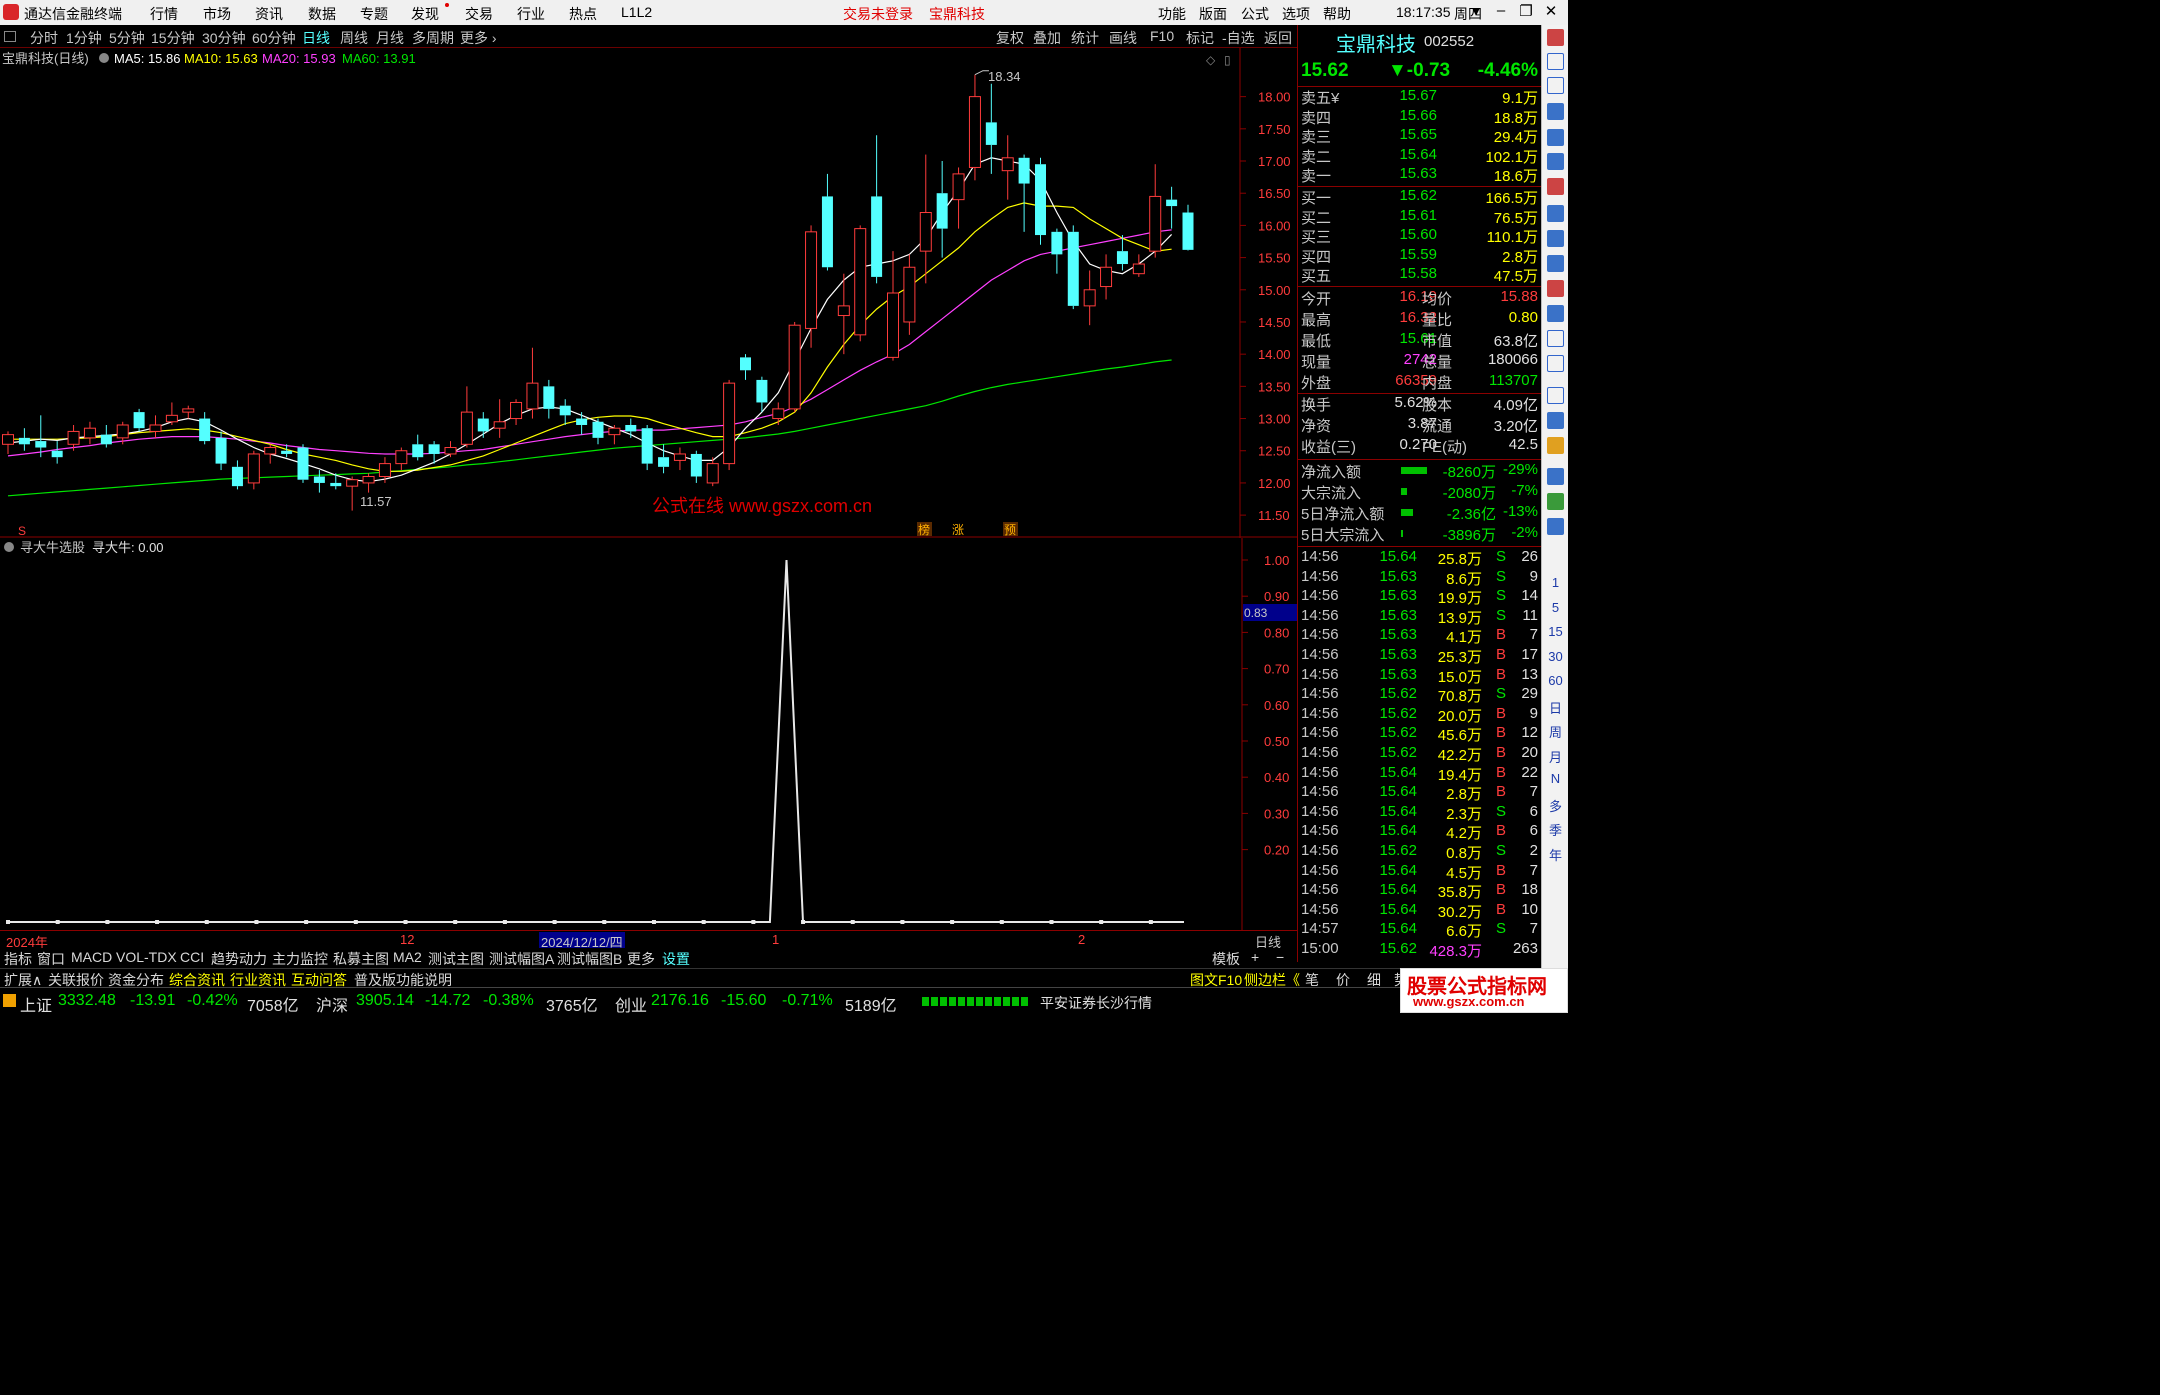 Image resolution: width=2160 pixels, height=1395 pixels. What do you see at coordinates (173, 38) in the screenshot?
I see `period-15min: 15分钟` at bounding box center [173, 38].